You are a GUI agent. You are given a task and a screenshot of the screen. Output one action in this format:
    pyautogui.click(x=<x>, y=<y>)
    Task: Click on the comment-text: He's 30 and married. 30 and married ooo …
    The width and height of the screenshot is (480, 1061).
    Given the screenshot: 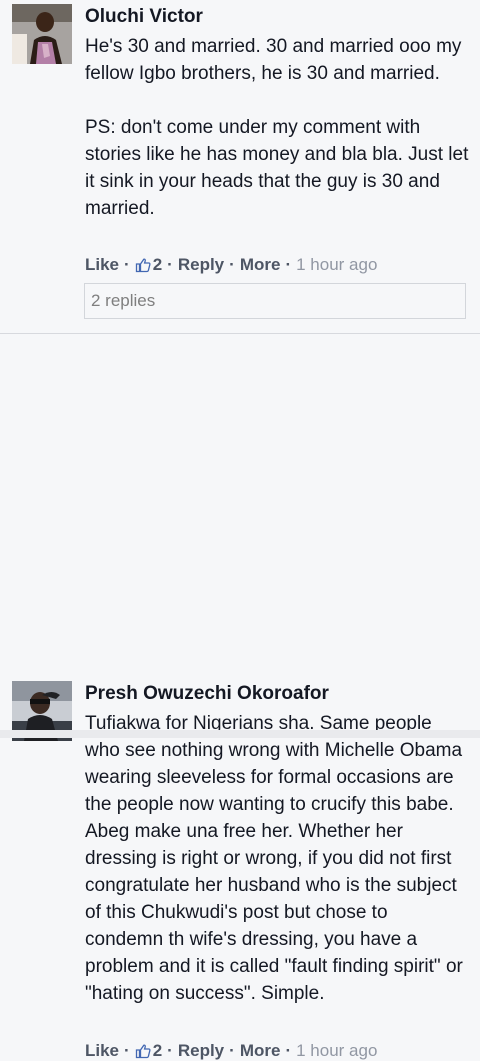 What is the action you would take?
    pyautogui.click(x=277, y=127)
    